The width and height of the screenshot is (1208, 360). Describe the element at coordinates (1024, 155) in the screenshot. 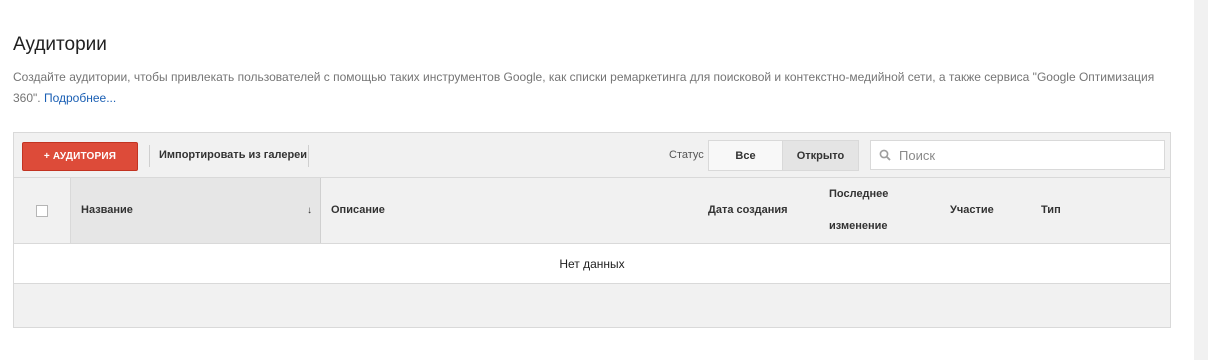

I see `search-input` at that location.